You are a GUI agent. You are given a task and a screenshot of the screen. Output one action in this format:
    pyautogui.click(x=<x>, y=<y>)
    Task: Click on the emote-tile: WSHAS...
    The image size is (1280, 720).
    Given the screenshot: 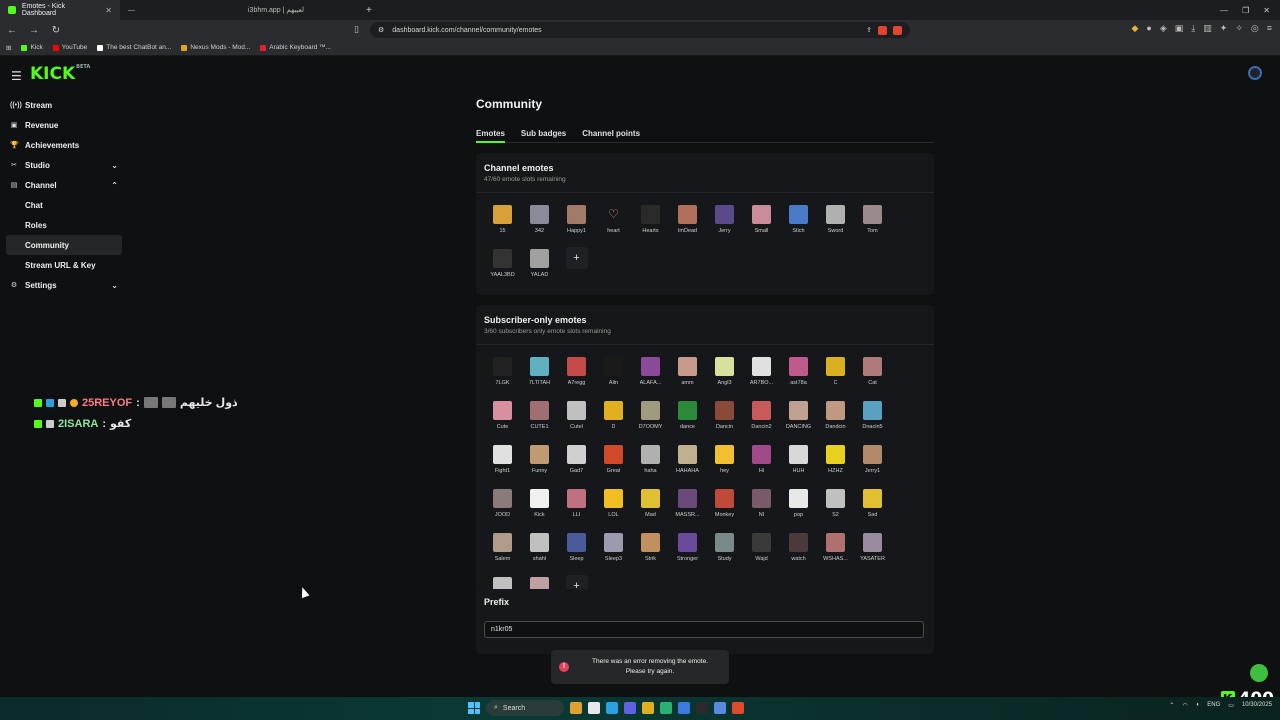 What is the action you would take?
    pyautogui.click(x=835, y=549)
    